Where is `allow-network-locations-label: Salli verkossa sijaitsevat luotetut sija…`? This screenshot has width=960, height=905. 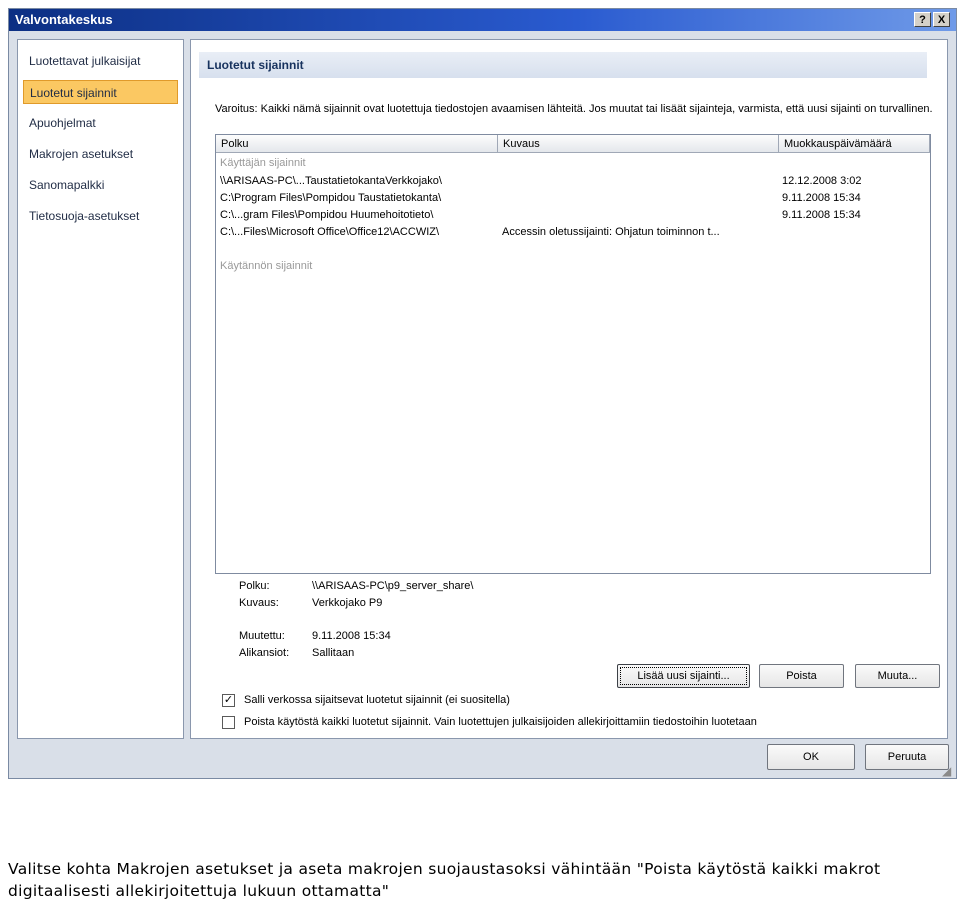
allow-network-locations-label: Salli verkossa sijaitsevat luotetut sija… is located at coordinates (377, 700).